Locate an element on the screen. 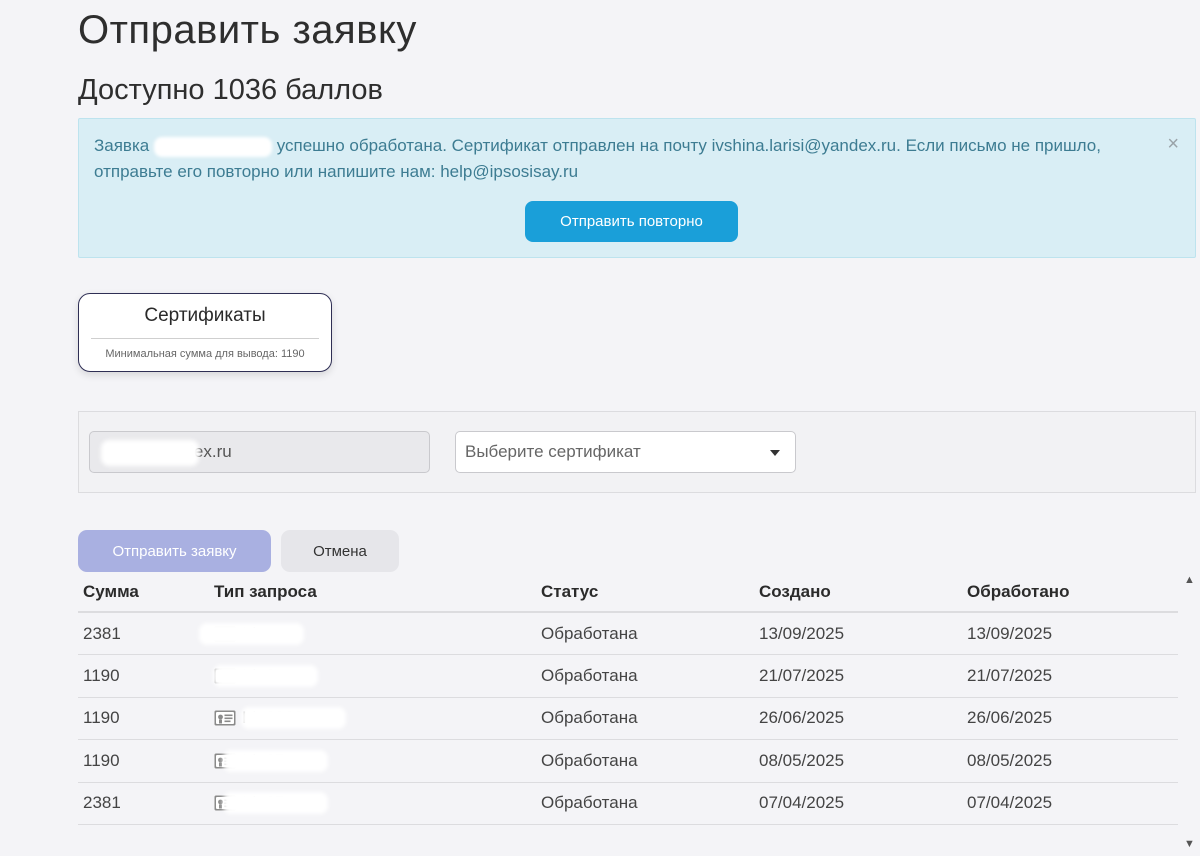  created-cell: 08/05/2025 is located at coordinates (858, 761).